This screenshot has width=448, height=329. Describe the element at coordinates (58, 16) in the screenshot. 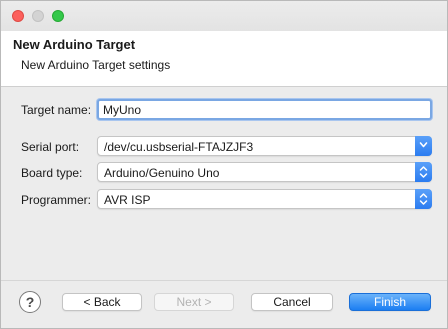

I see `maximize-window-button` at that location.